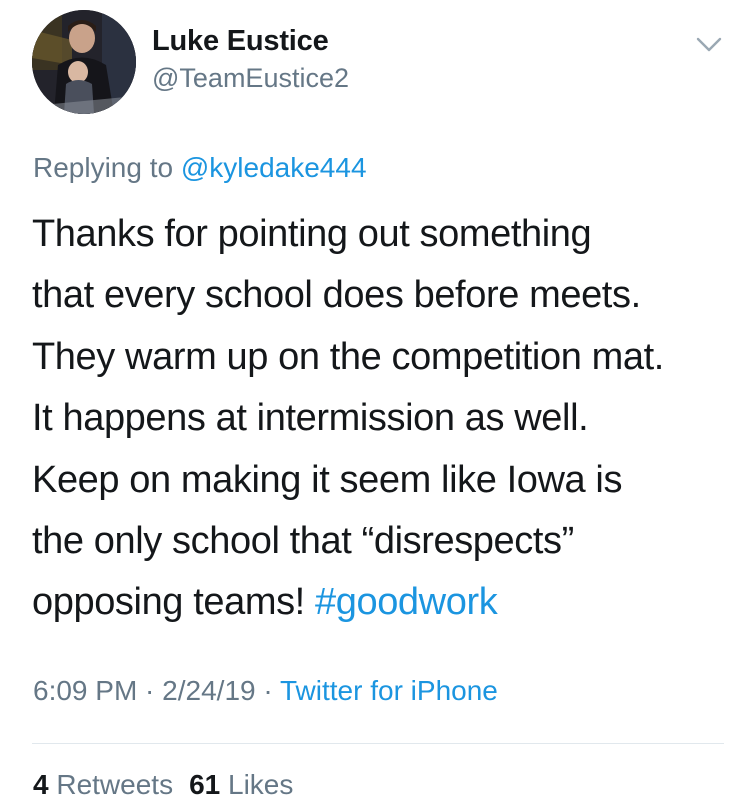 This screenshot has height=811, width=750. Describe the element at coordinates (205, 784) in the screenshot. I see `likes-count: 61` at that location.